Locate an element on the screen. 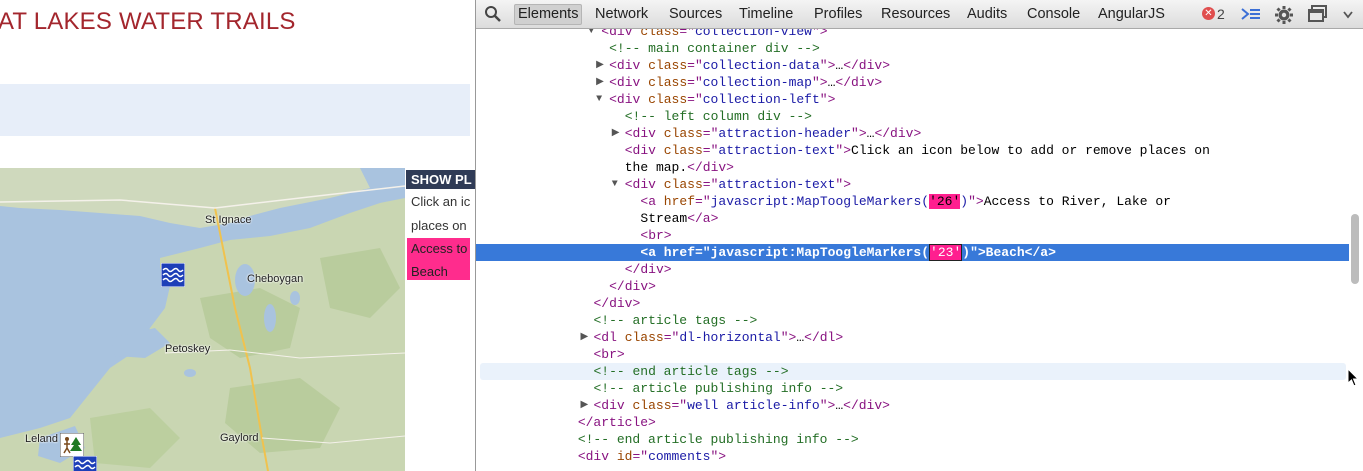 The height and width of the screenshot is (471, 1363). dom-node: ▶ <div class="well article-info">…</div> is located at coordinates (912, 405).